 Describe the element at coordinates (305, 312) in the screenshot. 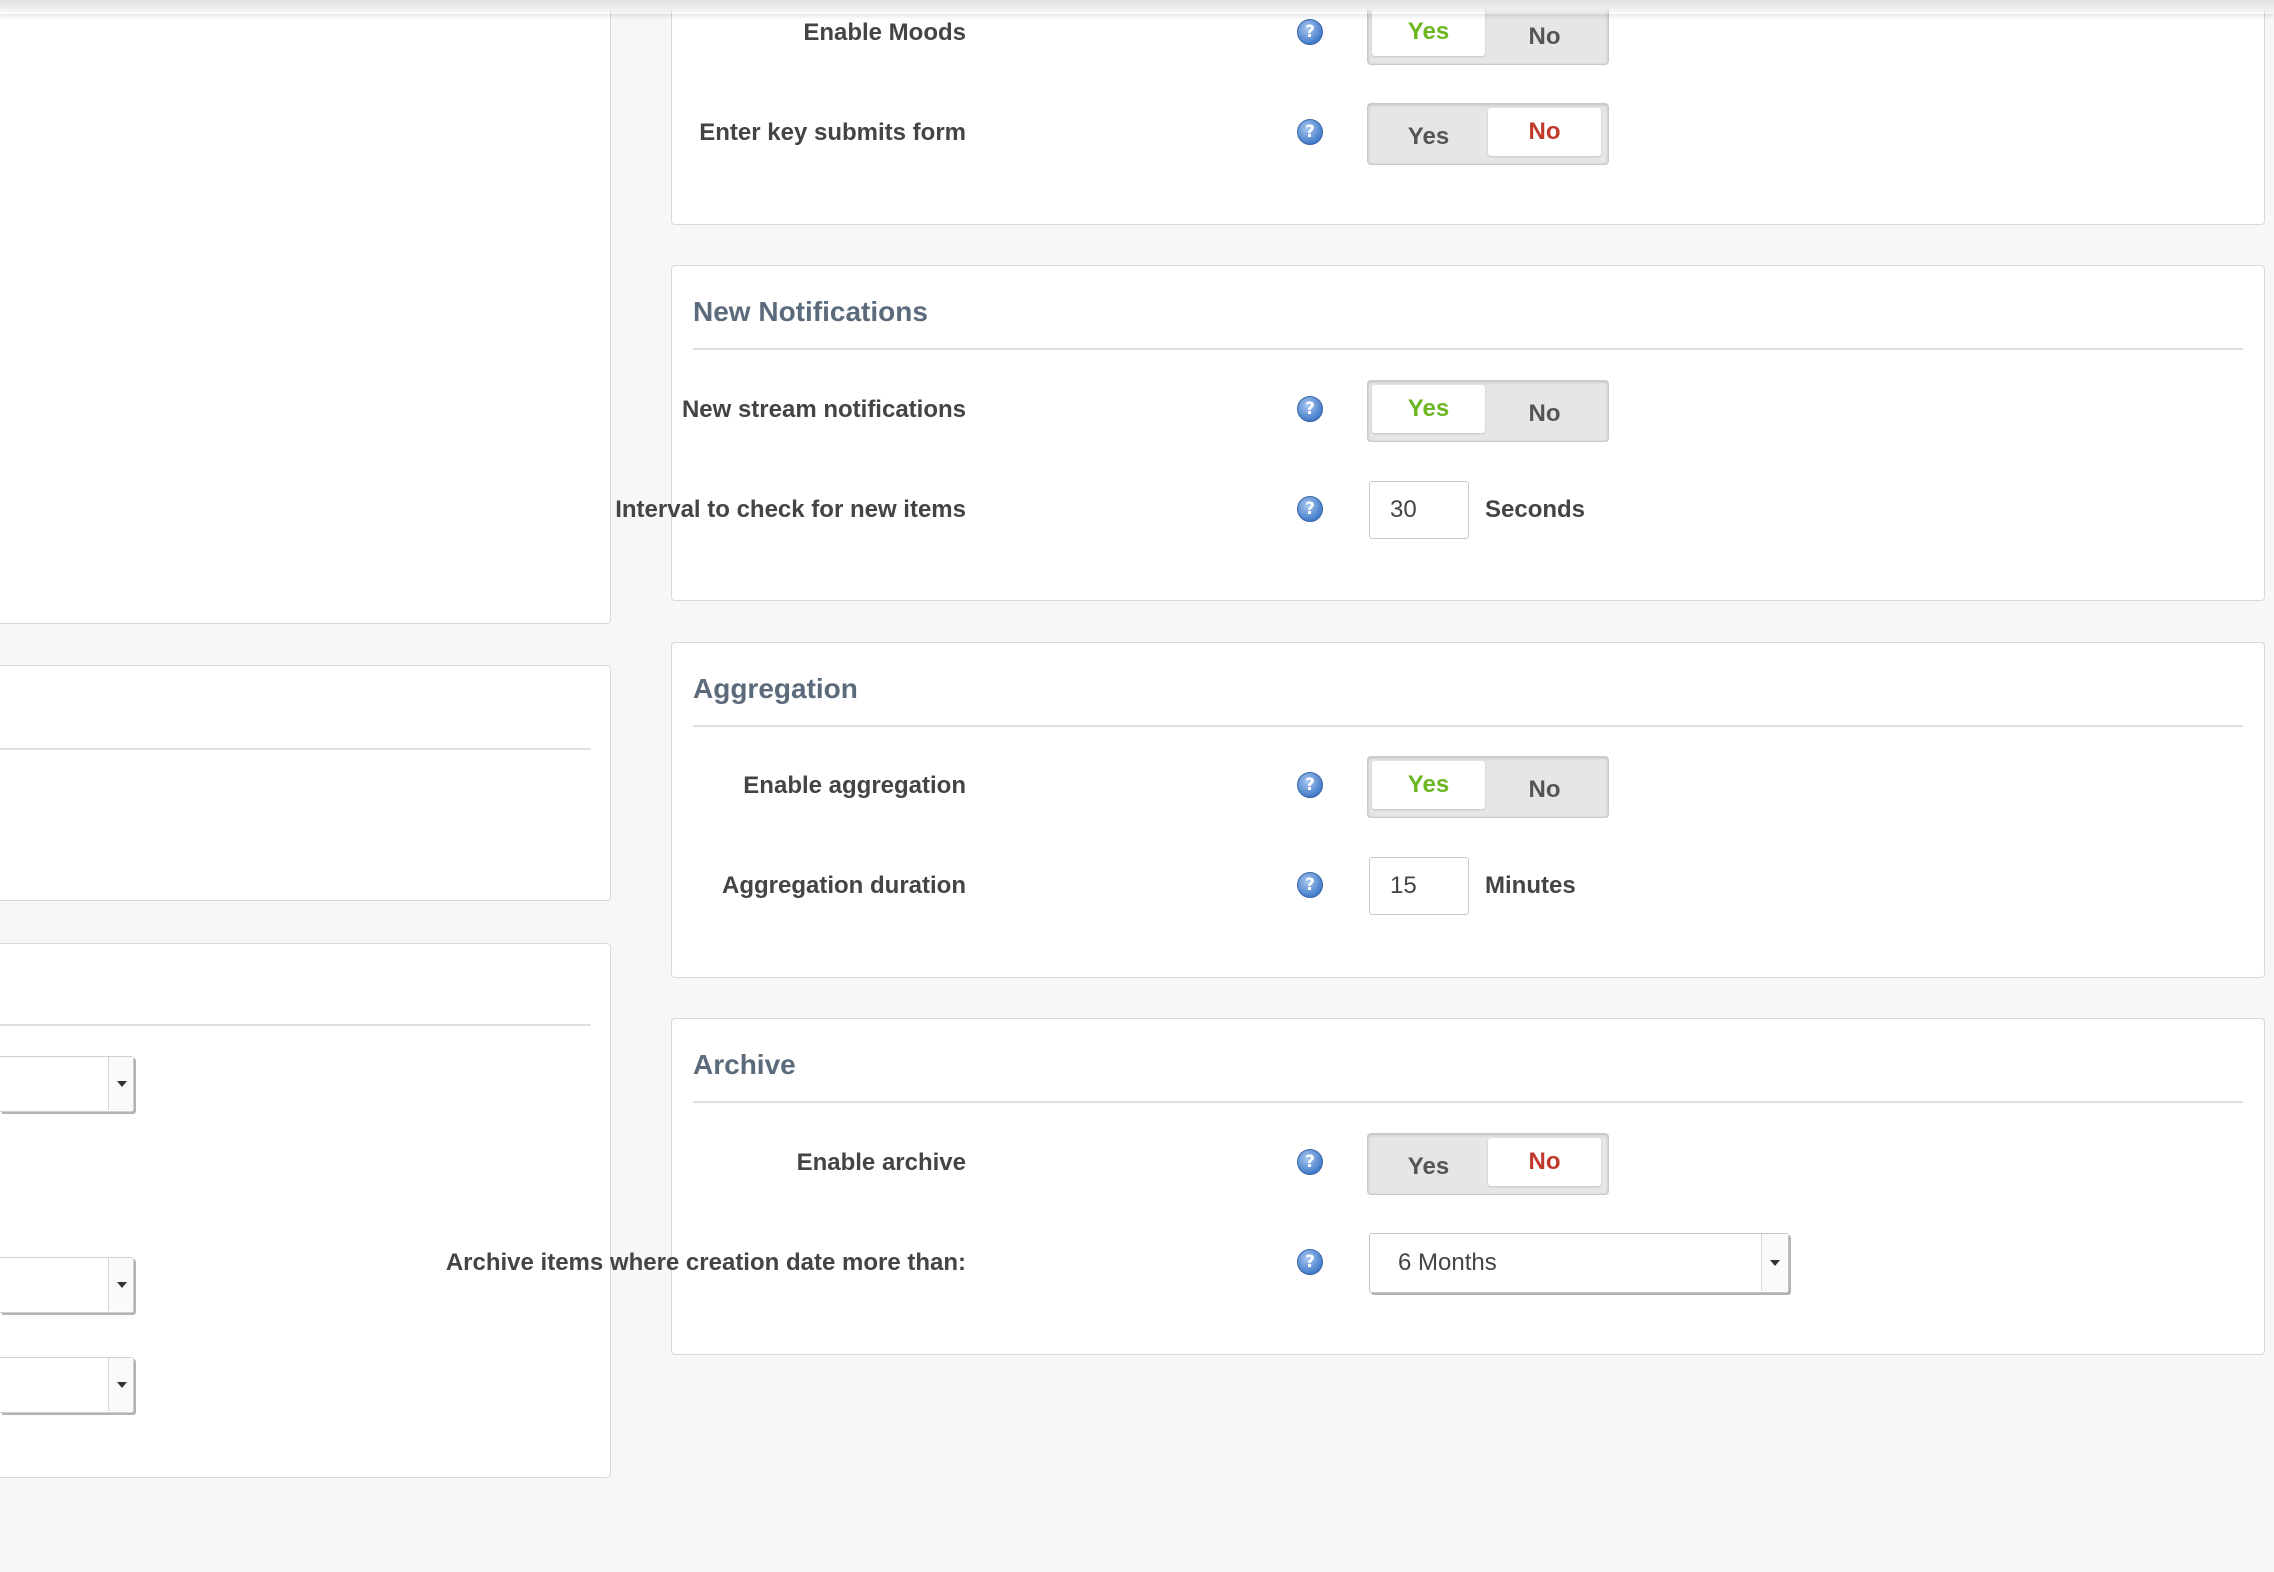

I see `left-panel-top` at that location.